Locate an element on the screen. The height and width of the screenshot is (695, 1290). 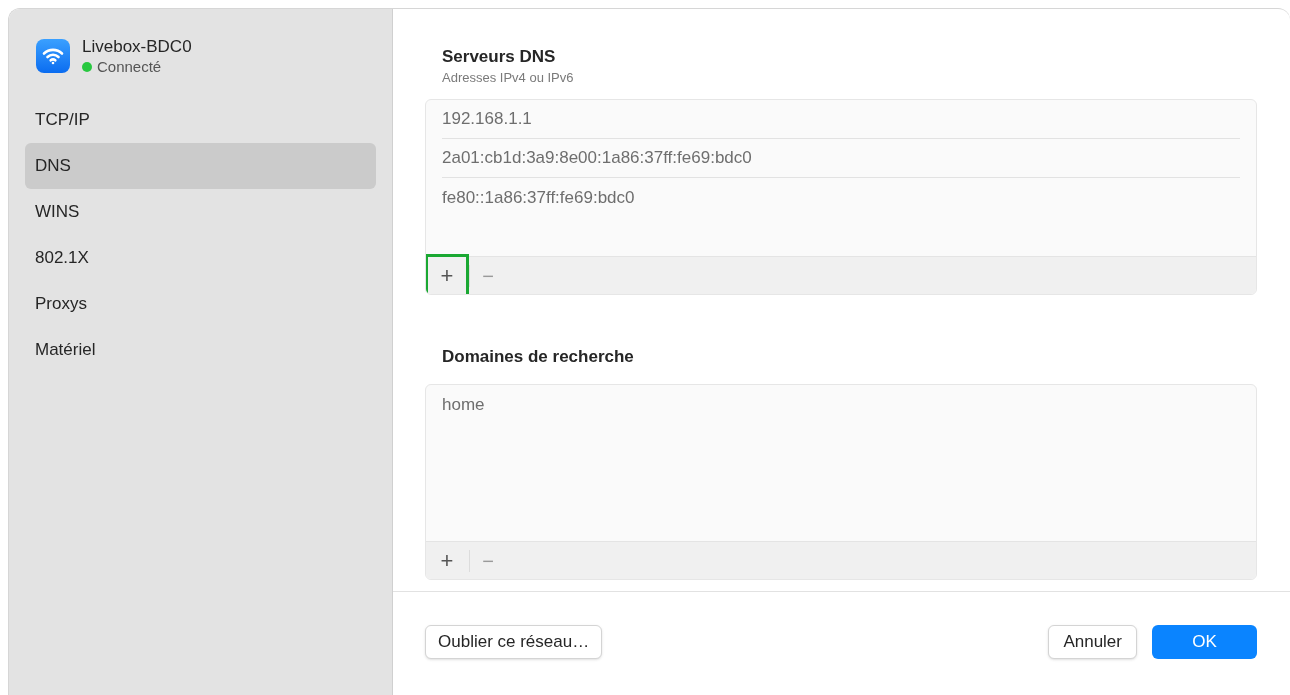
section-subtitle: Adresses IPv4 ou IPv6 is located at coordinates (508, 78).